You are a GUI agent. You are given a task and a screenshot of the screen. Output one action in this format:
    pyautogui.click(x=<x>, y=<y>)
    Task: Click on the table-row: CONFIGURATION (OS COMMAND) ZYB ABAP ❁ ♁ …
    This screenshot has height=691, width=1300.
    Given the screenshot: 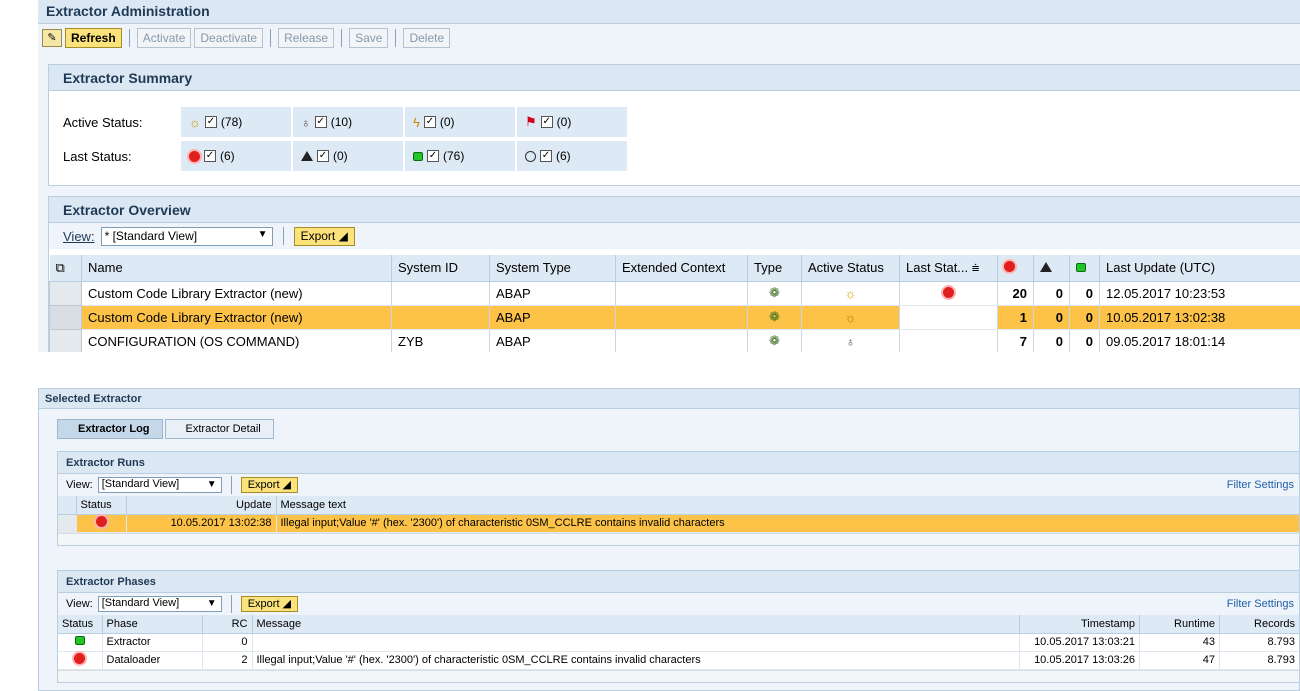 What is the action you would take?
    pyautogui.click(x=674, y=340)
    